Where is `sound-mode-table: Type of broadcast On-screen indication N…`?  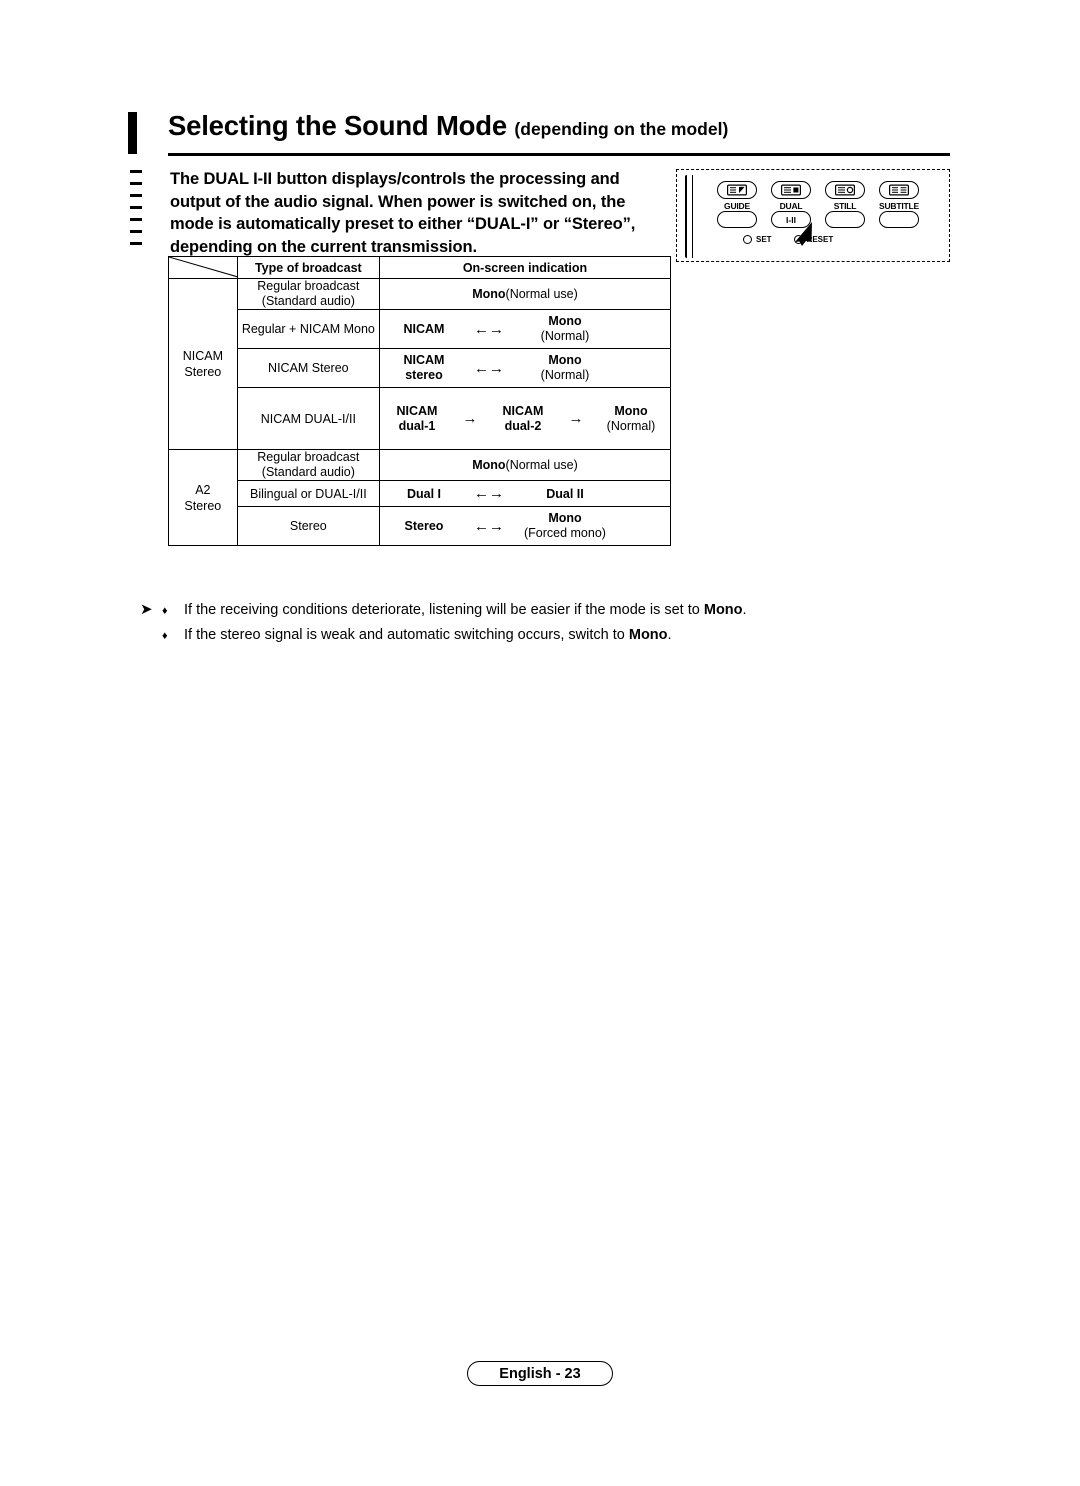
sound-mode-table: Type of broadcast On-screen indication N… is located at coordinates (420, 401).